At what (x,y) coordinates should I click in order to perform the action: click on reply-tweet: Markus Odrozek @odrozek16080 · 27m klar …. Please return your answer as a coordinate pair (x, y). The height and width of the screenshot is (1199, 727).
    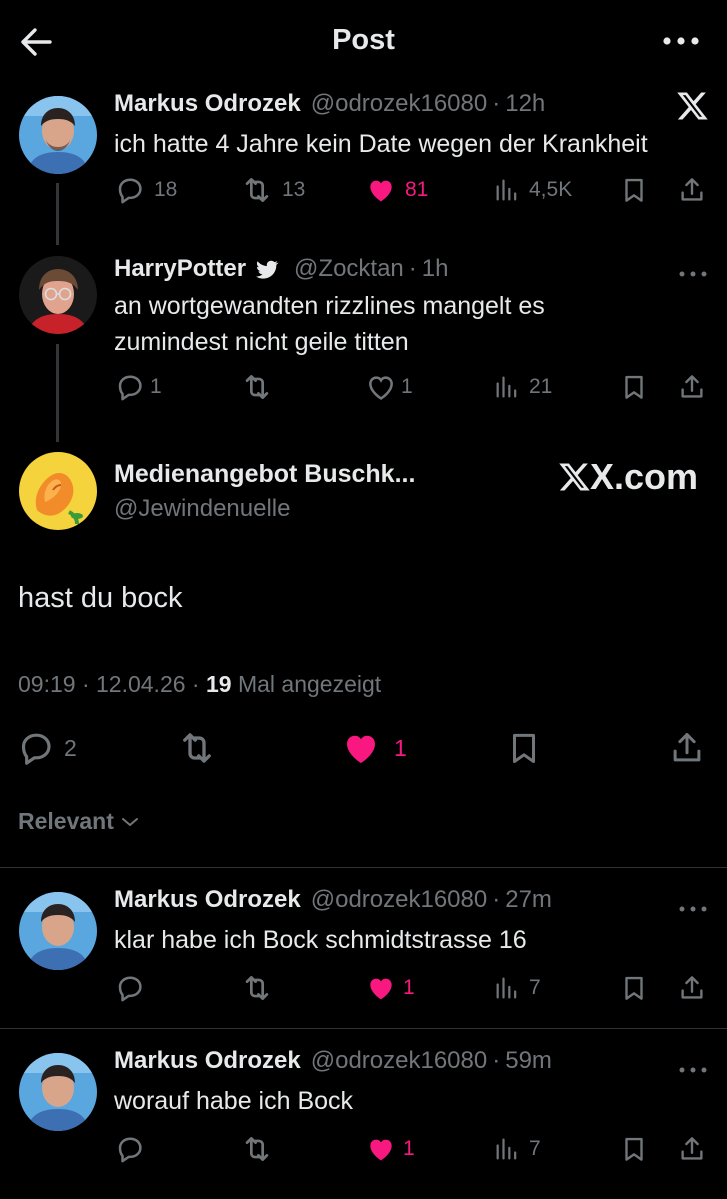
    Looking at the image, I should click on (363, 948).